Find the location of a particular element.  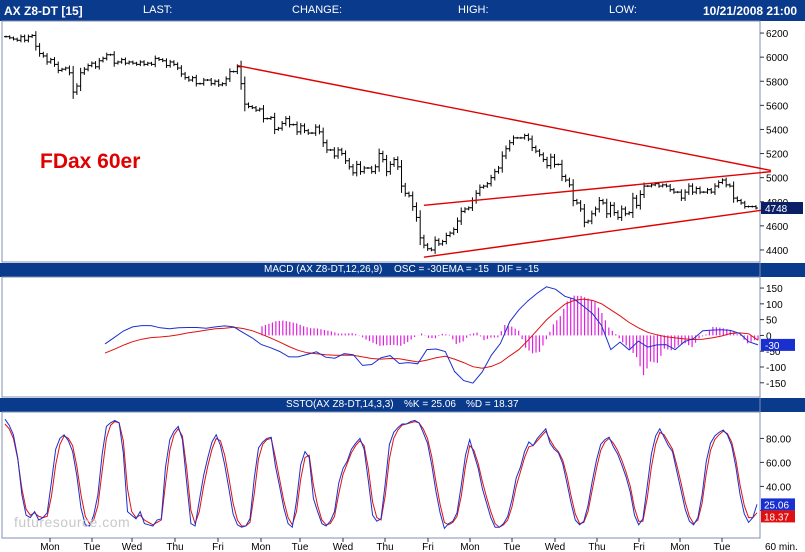

macd-osc-line is located at coordinates (431, 335).